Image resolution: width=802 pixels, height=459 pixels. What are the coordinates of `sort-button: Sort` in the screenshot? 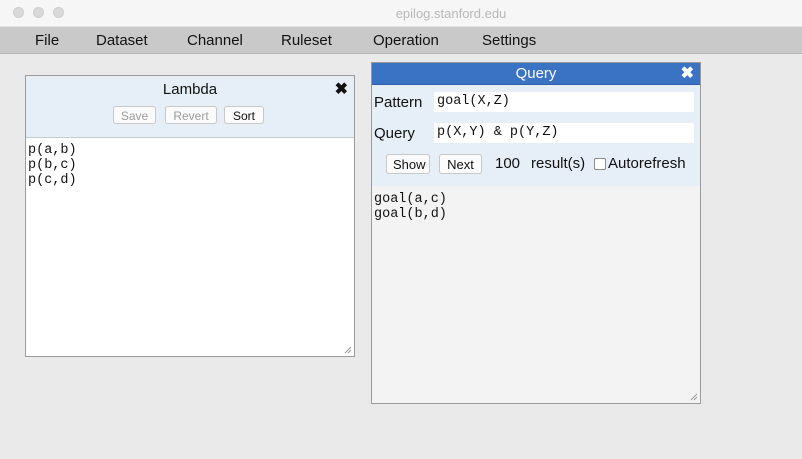 It's located at (244, 115).